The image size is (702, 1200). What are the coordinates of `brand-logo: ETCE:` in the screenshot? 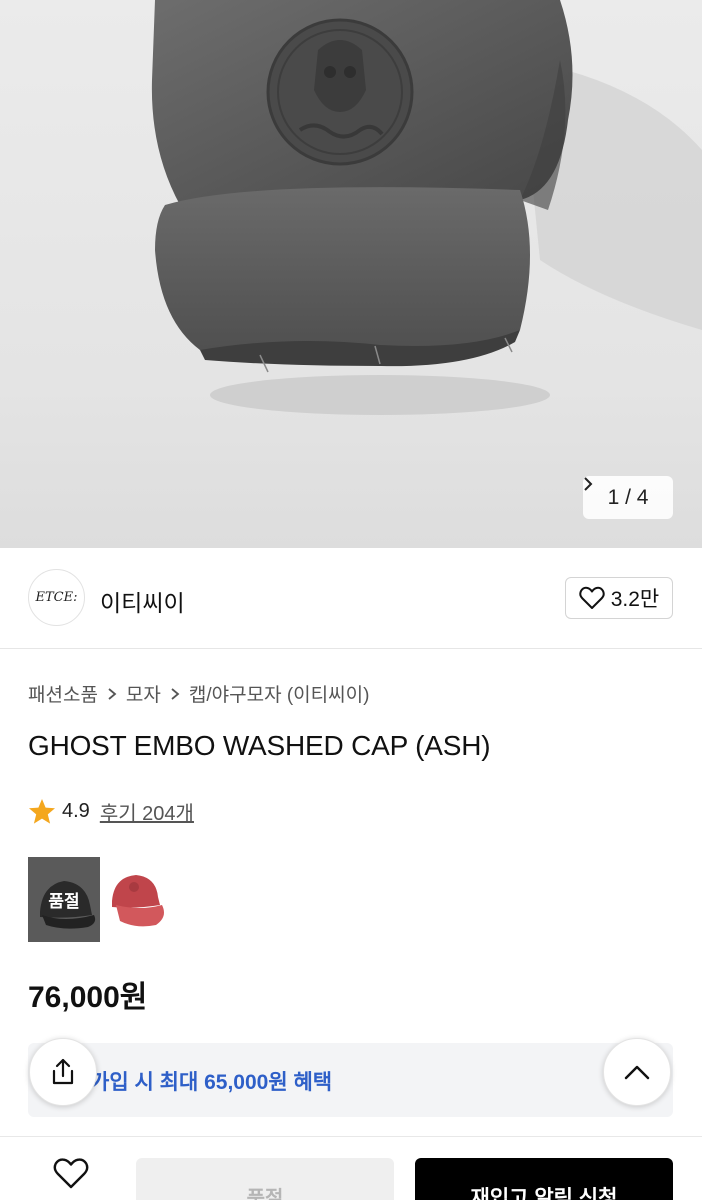 It's located at (56, 597).